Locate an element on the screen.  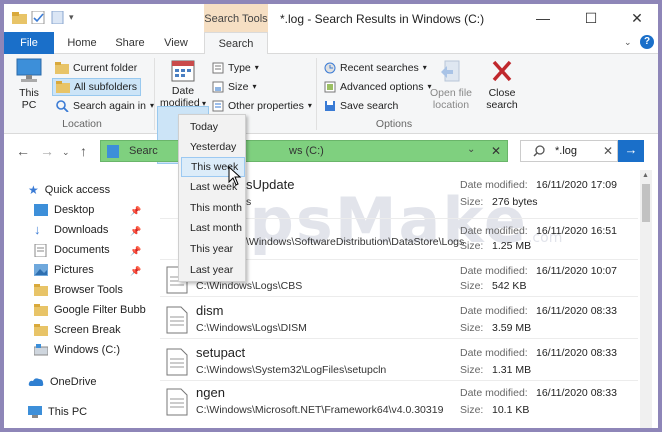
nav-item-desktop: Desktop is located at coordinates (64, 210).